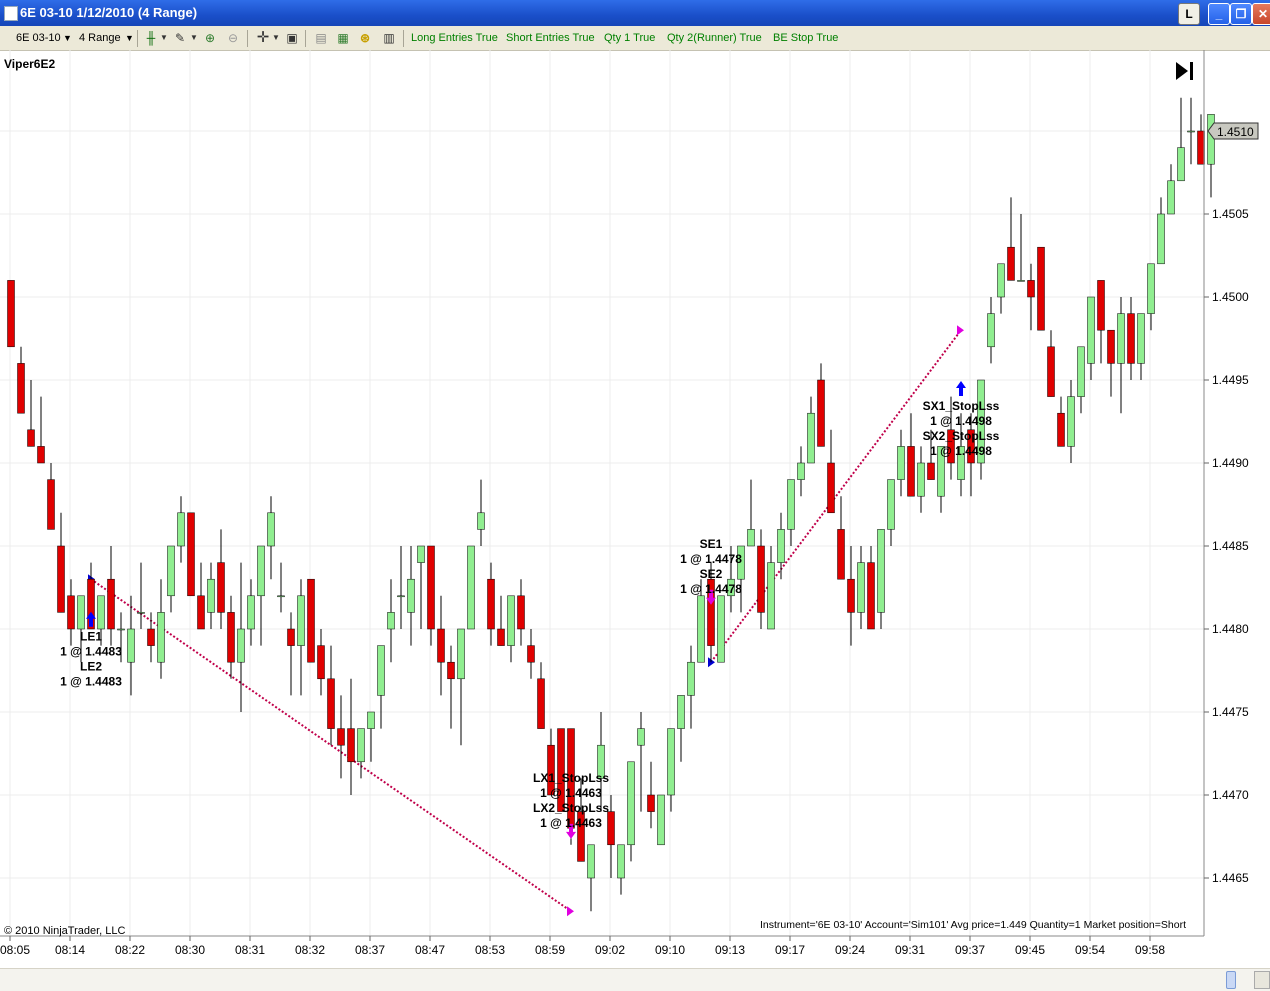 Image resolution: width=1270 pixels, height=991 pixels. Describe the element at coordinates (454, 38) in the screenshot. I see `param-long-entries: Long Entries True` at that location.